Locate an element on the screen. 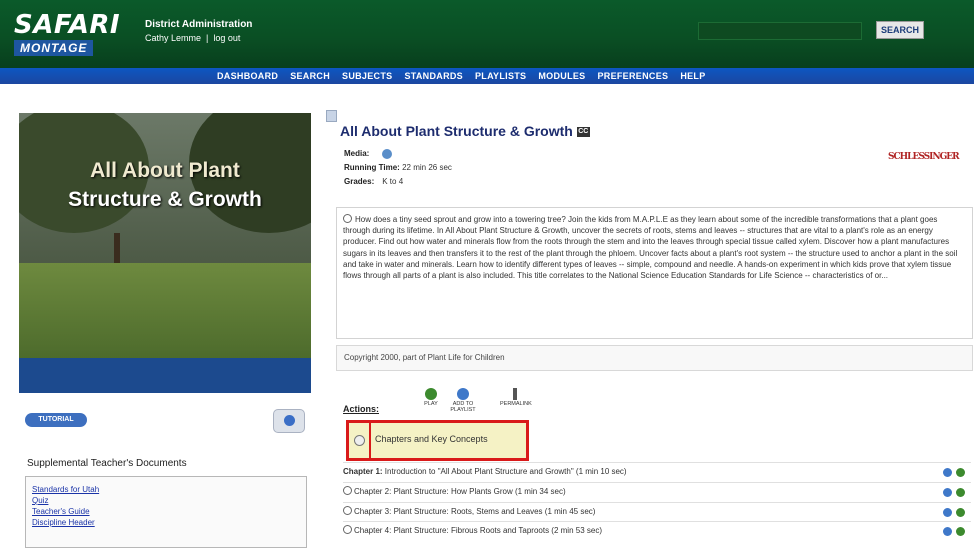 This screenshot has width=974, height=548. nav-modules: MODULES is located at coordinates (561, 76).